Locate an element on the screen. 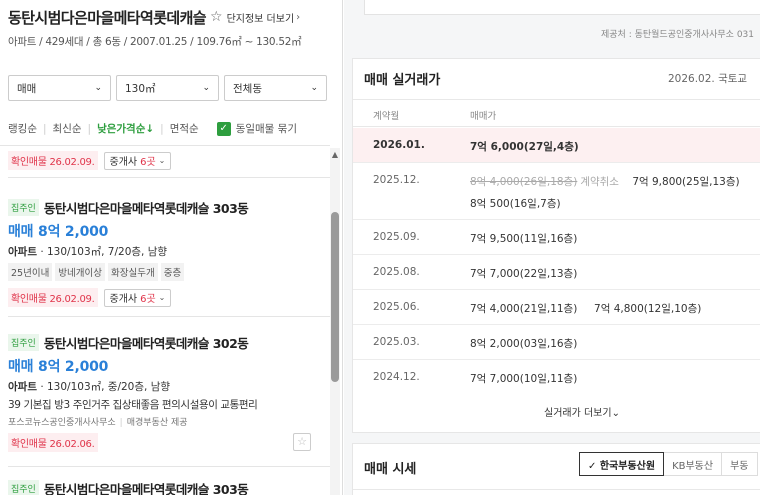 Image resolution: width=760 pixels, height=495 pixels. table-row: 2025.03. 8억 2,000(03일,16층) is located at coordinates (556, 342).